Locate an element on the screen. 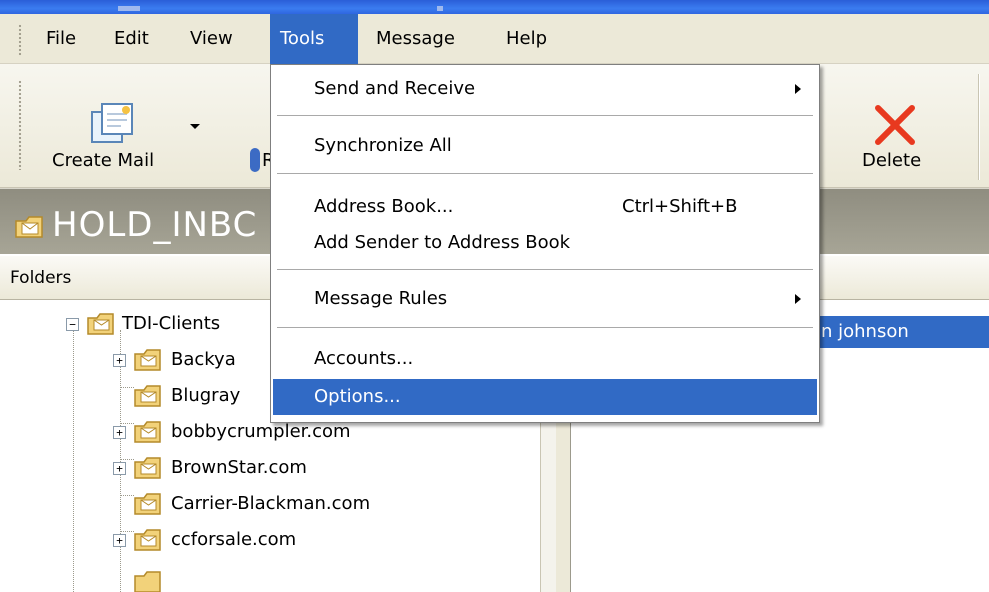 The width and height of the screenshot is (989, 592). delete-x-icon is located at coordinates (895, 125).